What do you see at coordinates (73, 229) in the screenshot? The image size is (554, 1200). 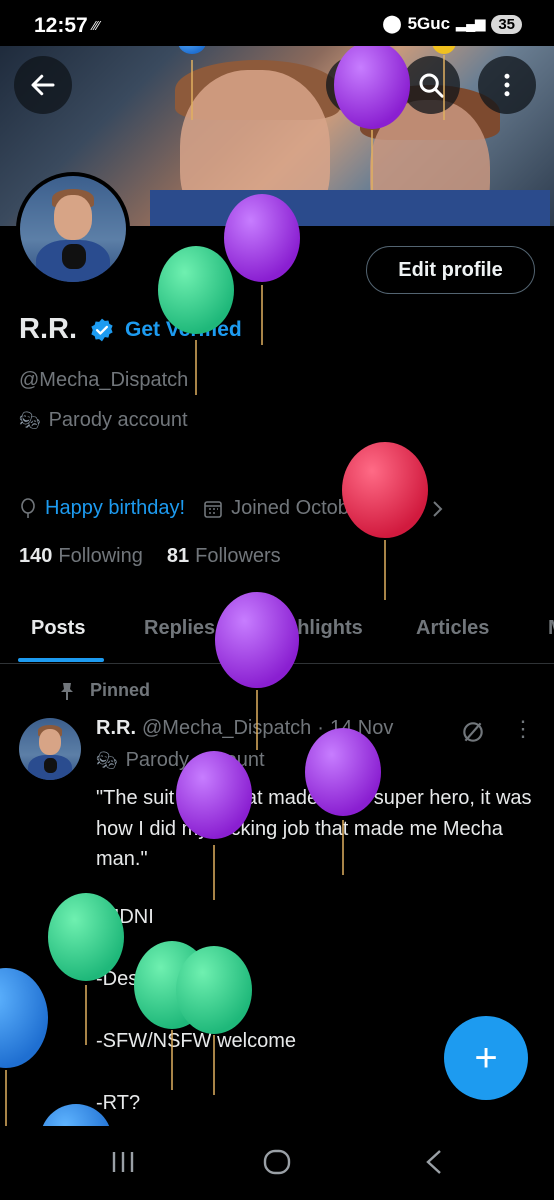 I see `profile-avatar` at bounding box center [73, 229].